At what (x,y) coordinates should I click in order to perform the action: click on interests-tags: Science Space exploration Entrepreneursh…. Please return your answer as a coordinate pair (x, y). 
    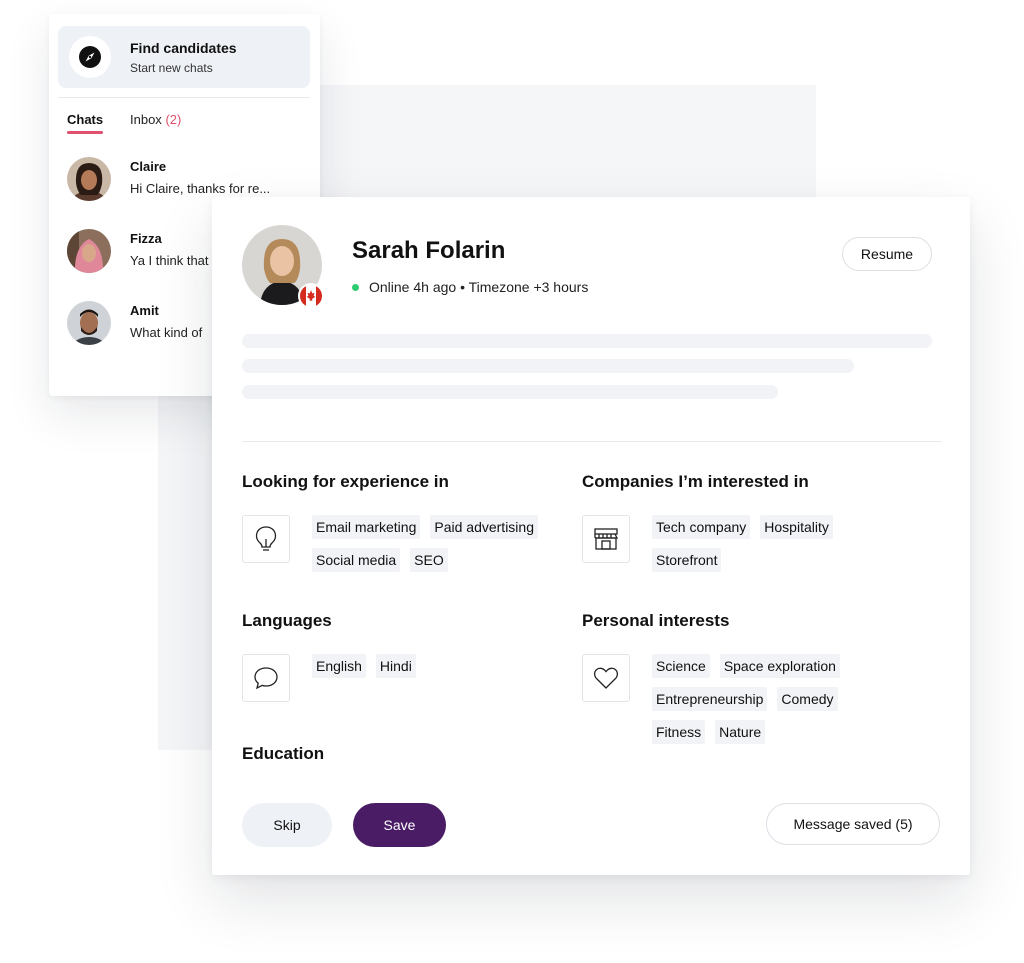
    Looking at the image, I should click on (767, 699).